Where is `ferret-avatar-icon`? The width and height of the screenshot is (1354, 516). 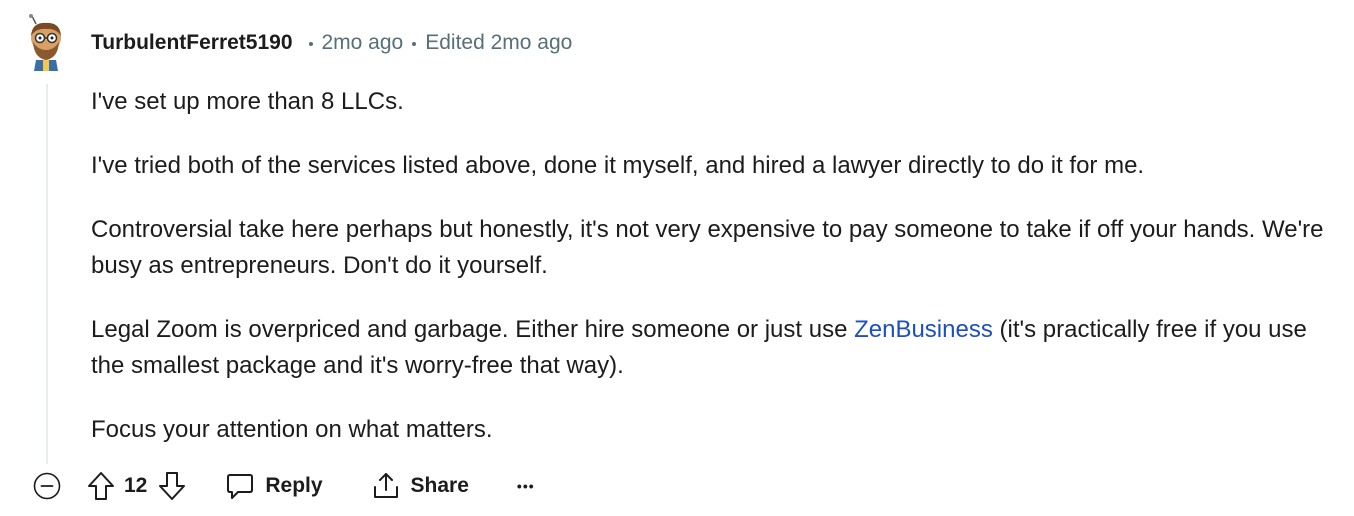
ferret-avatar-icon is located at coordinates (45, 42).